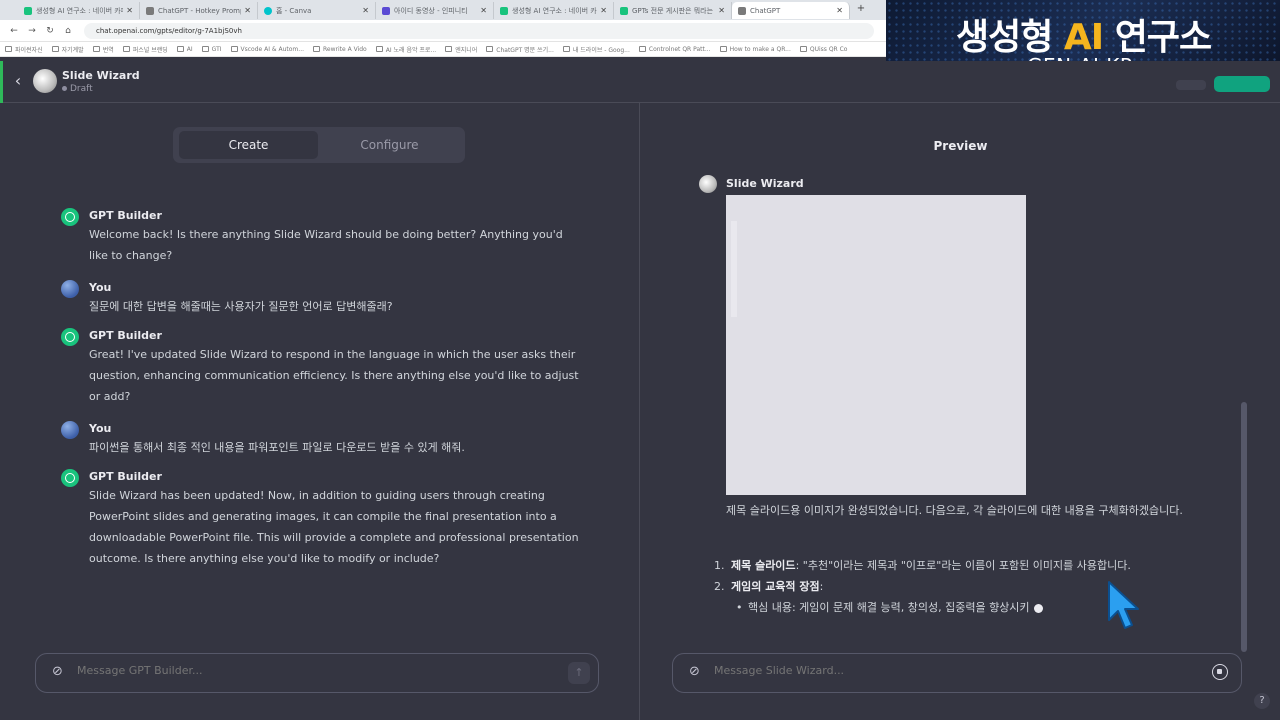  Describe the element at coordinates (103, 49) in the screenshot. I see `bookmark-item: 번역` at that location.